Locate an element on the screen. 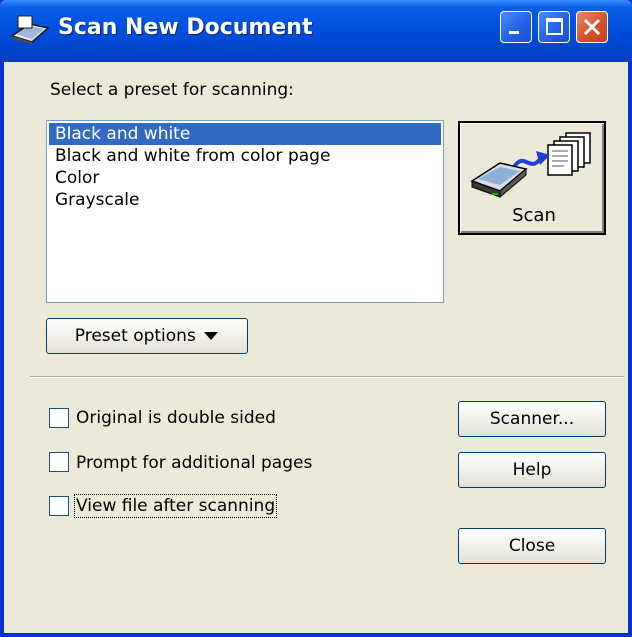 The width and height of the screenshot is (632, 637). maximize-icon is located at coordinates (554, 26).